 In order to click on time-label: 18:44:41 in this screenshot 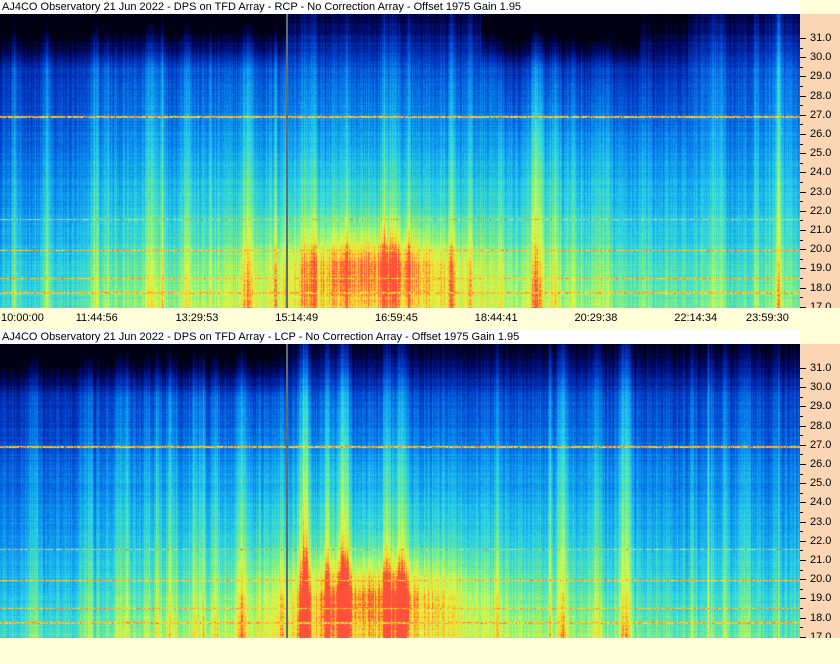, I will do `click(496, 318)`.